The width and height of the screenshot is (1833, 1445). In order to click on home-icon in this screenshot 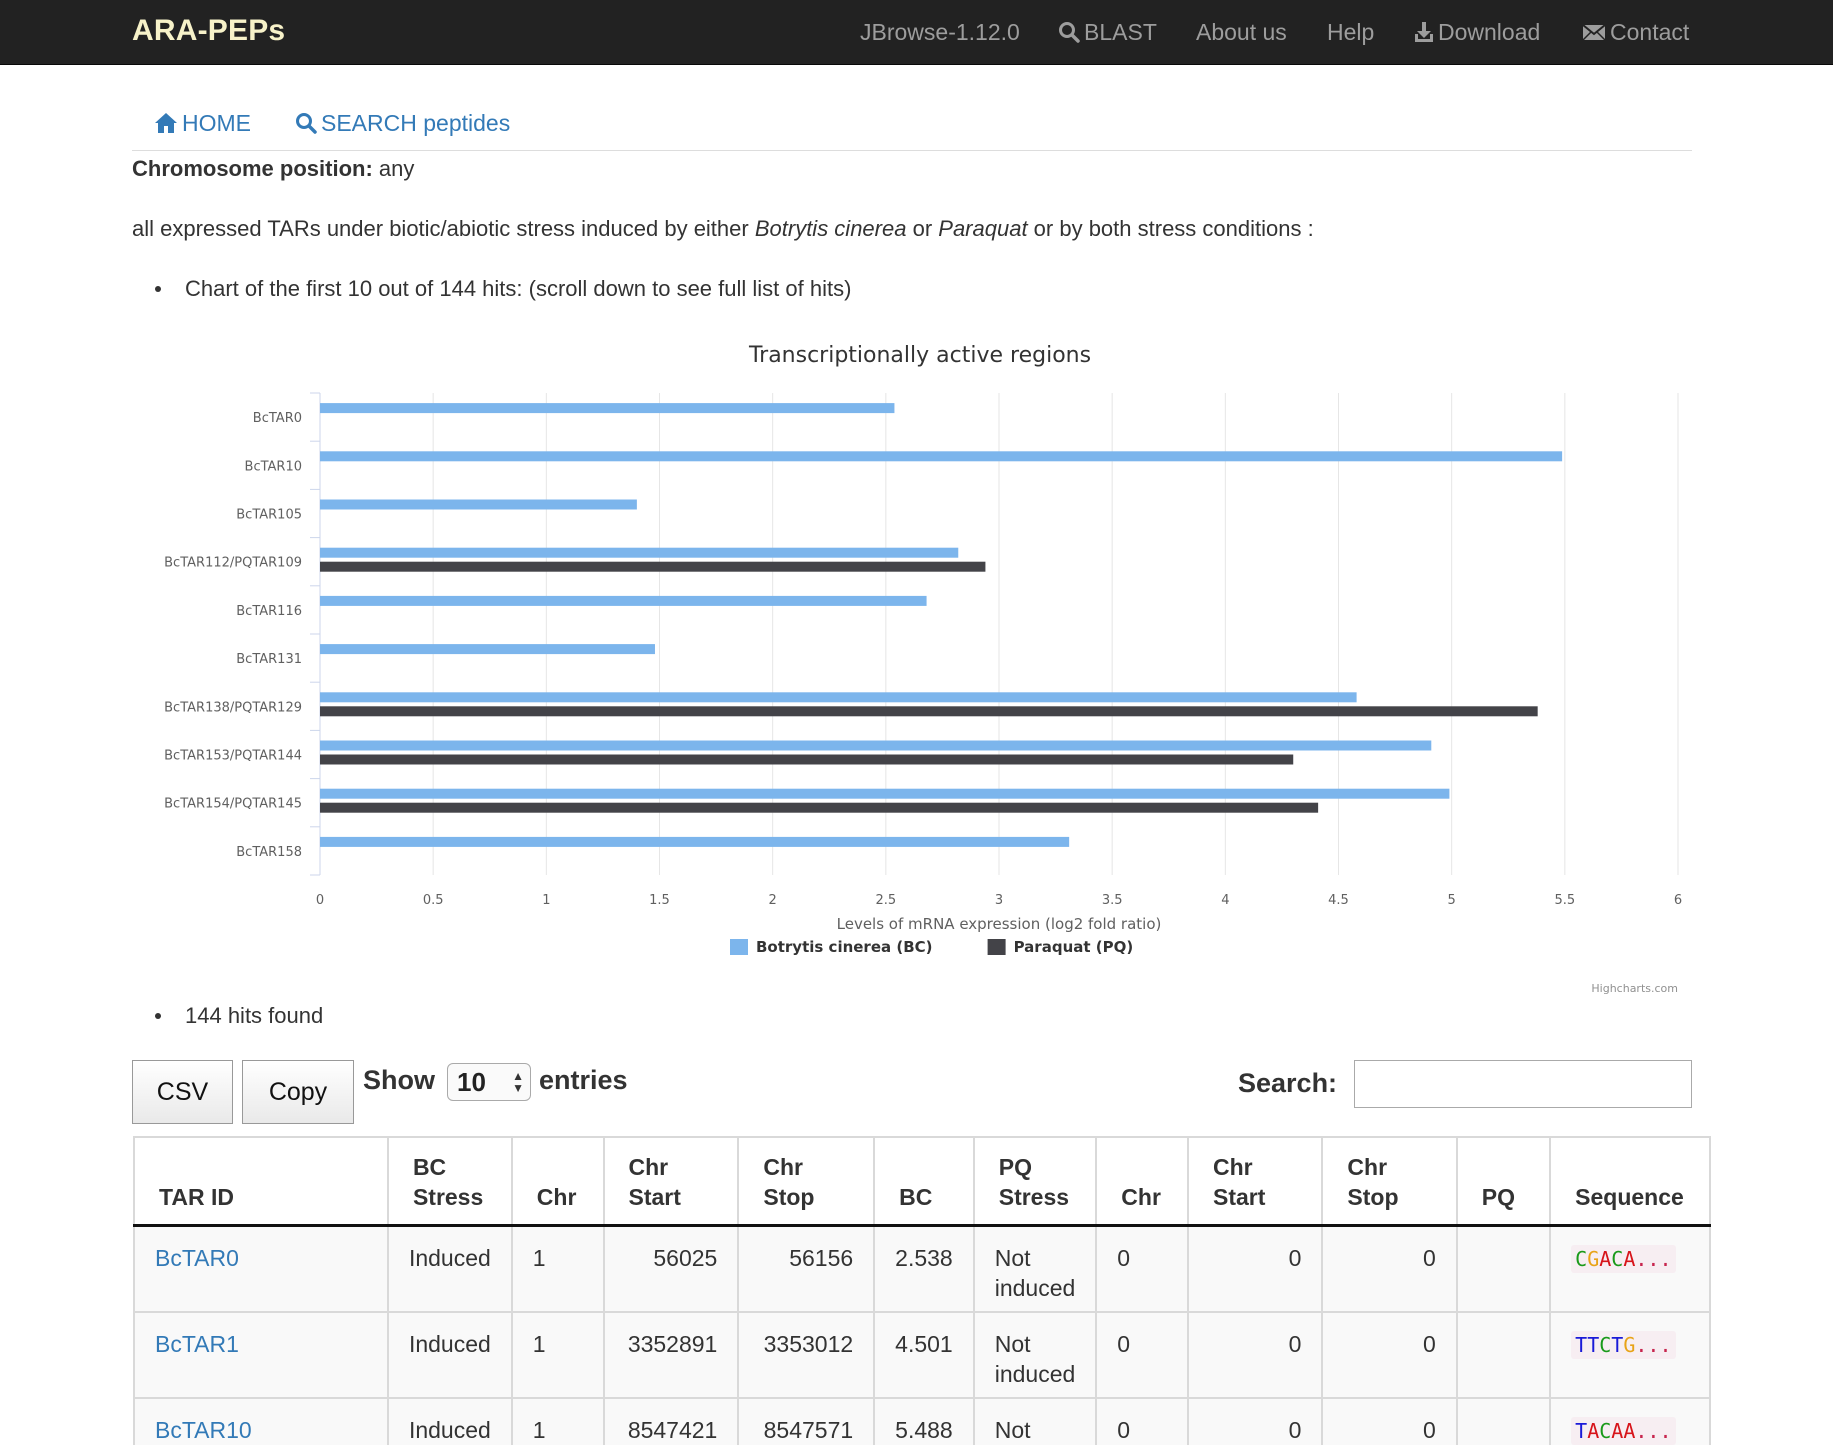, I will do `click(166, 123)`.